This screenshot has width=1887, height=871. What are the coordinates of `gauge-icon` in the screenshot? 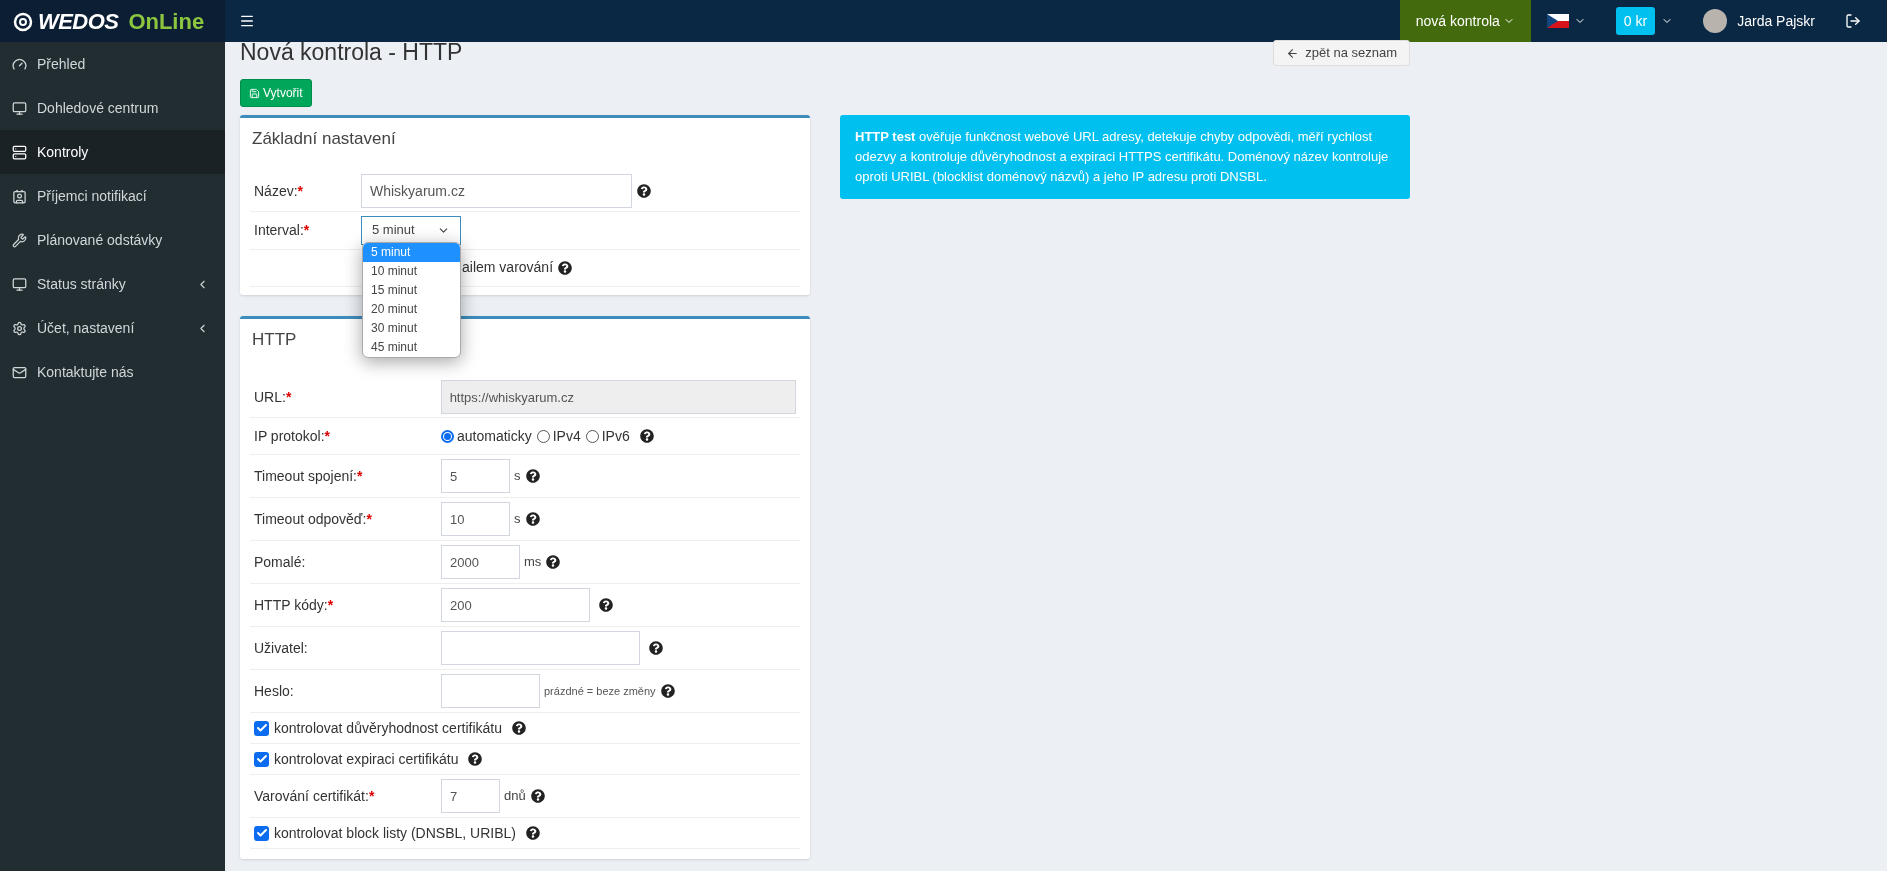 It's located at (19, 64).